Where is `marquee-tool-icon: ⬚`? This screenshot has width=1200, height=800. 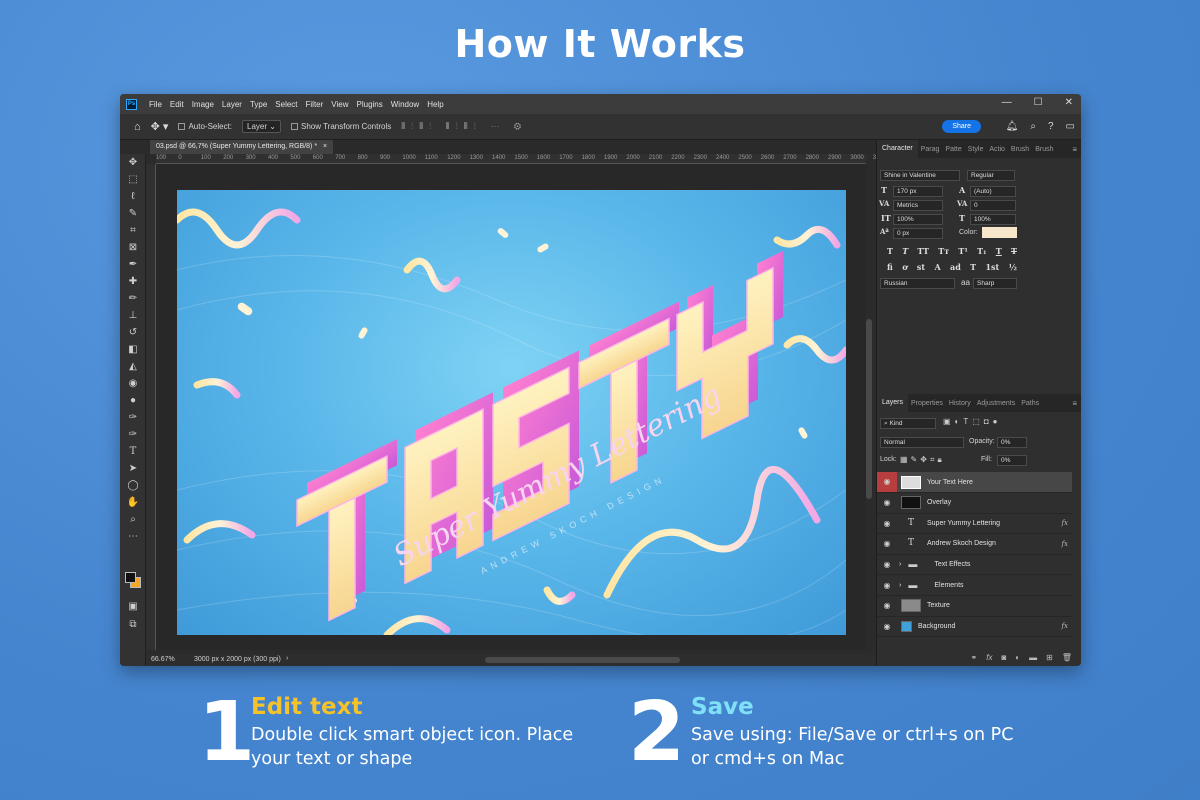
marquee-tool-icon: ⬚ is located at coordinates (133, 179).